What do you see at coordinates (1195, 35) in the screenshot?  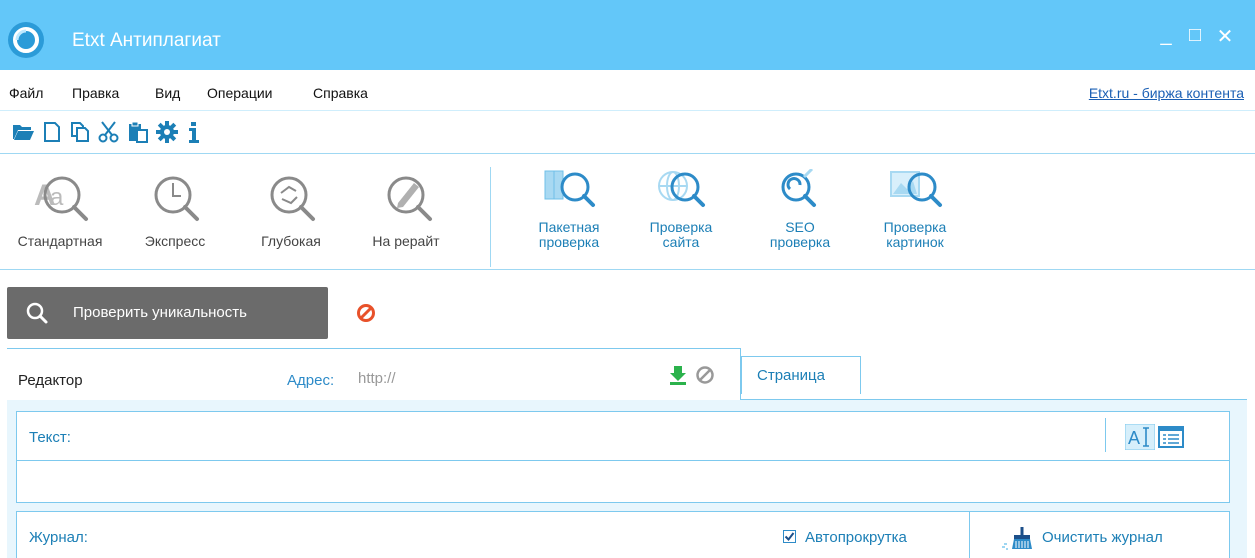 I see `maximize-button: □` at bounding box center [1195, 35].